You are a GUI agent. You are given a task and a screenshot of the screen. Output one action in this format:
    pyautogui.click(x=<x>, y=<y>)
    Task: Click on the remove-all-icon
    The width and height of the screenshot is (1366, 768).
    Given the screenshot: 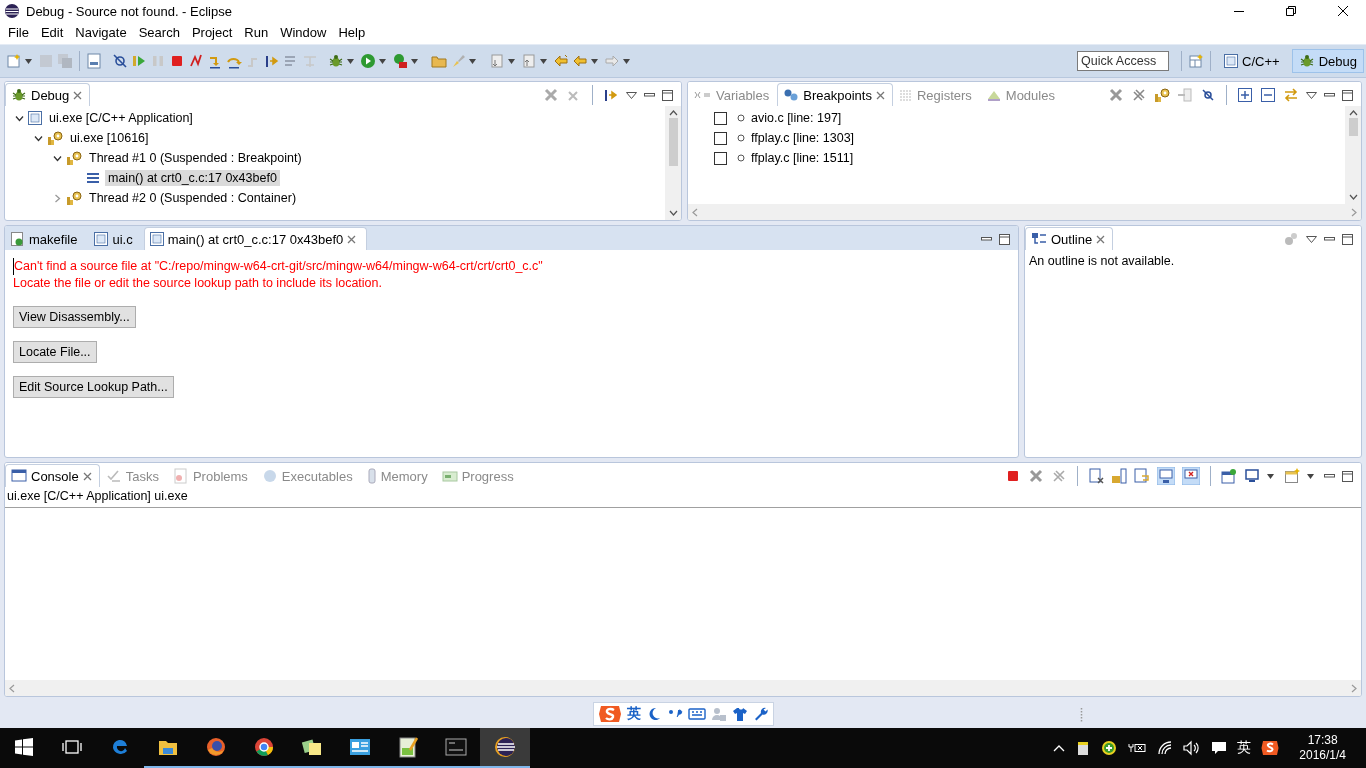 What is the action you would take?
    pyautogui.click(x=1139, y=95)
    